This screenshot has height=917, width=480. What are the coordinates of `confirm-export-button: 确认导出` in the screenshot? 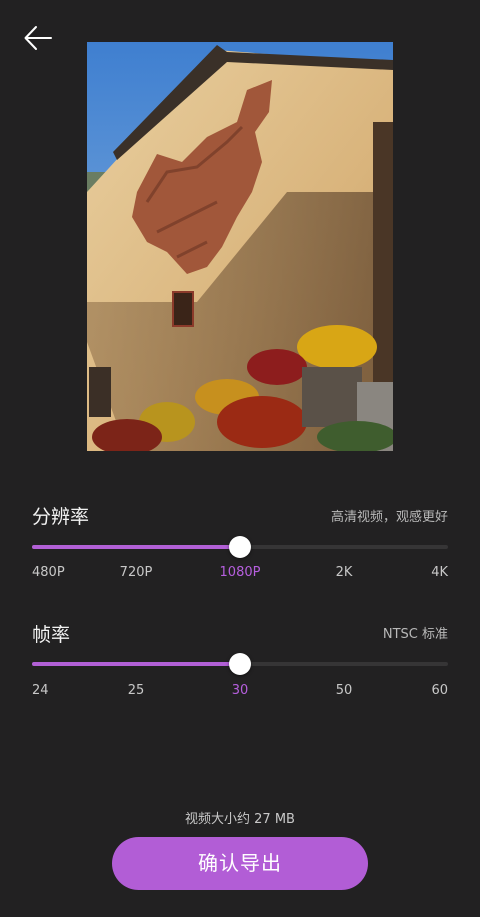 It's located at (240, 863).